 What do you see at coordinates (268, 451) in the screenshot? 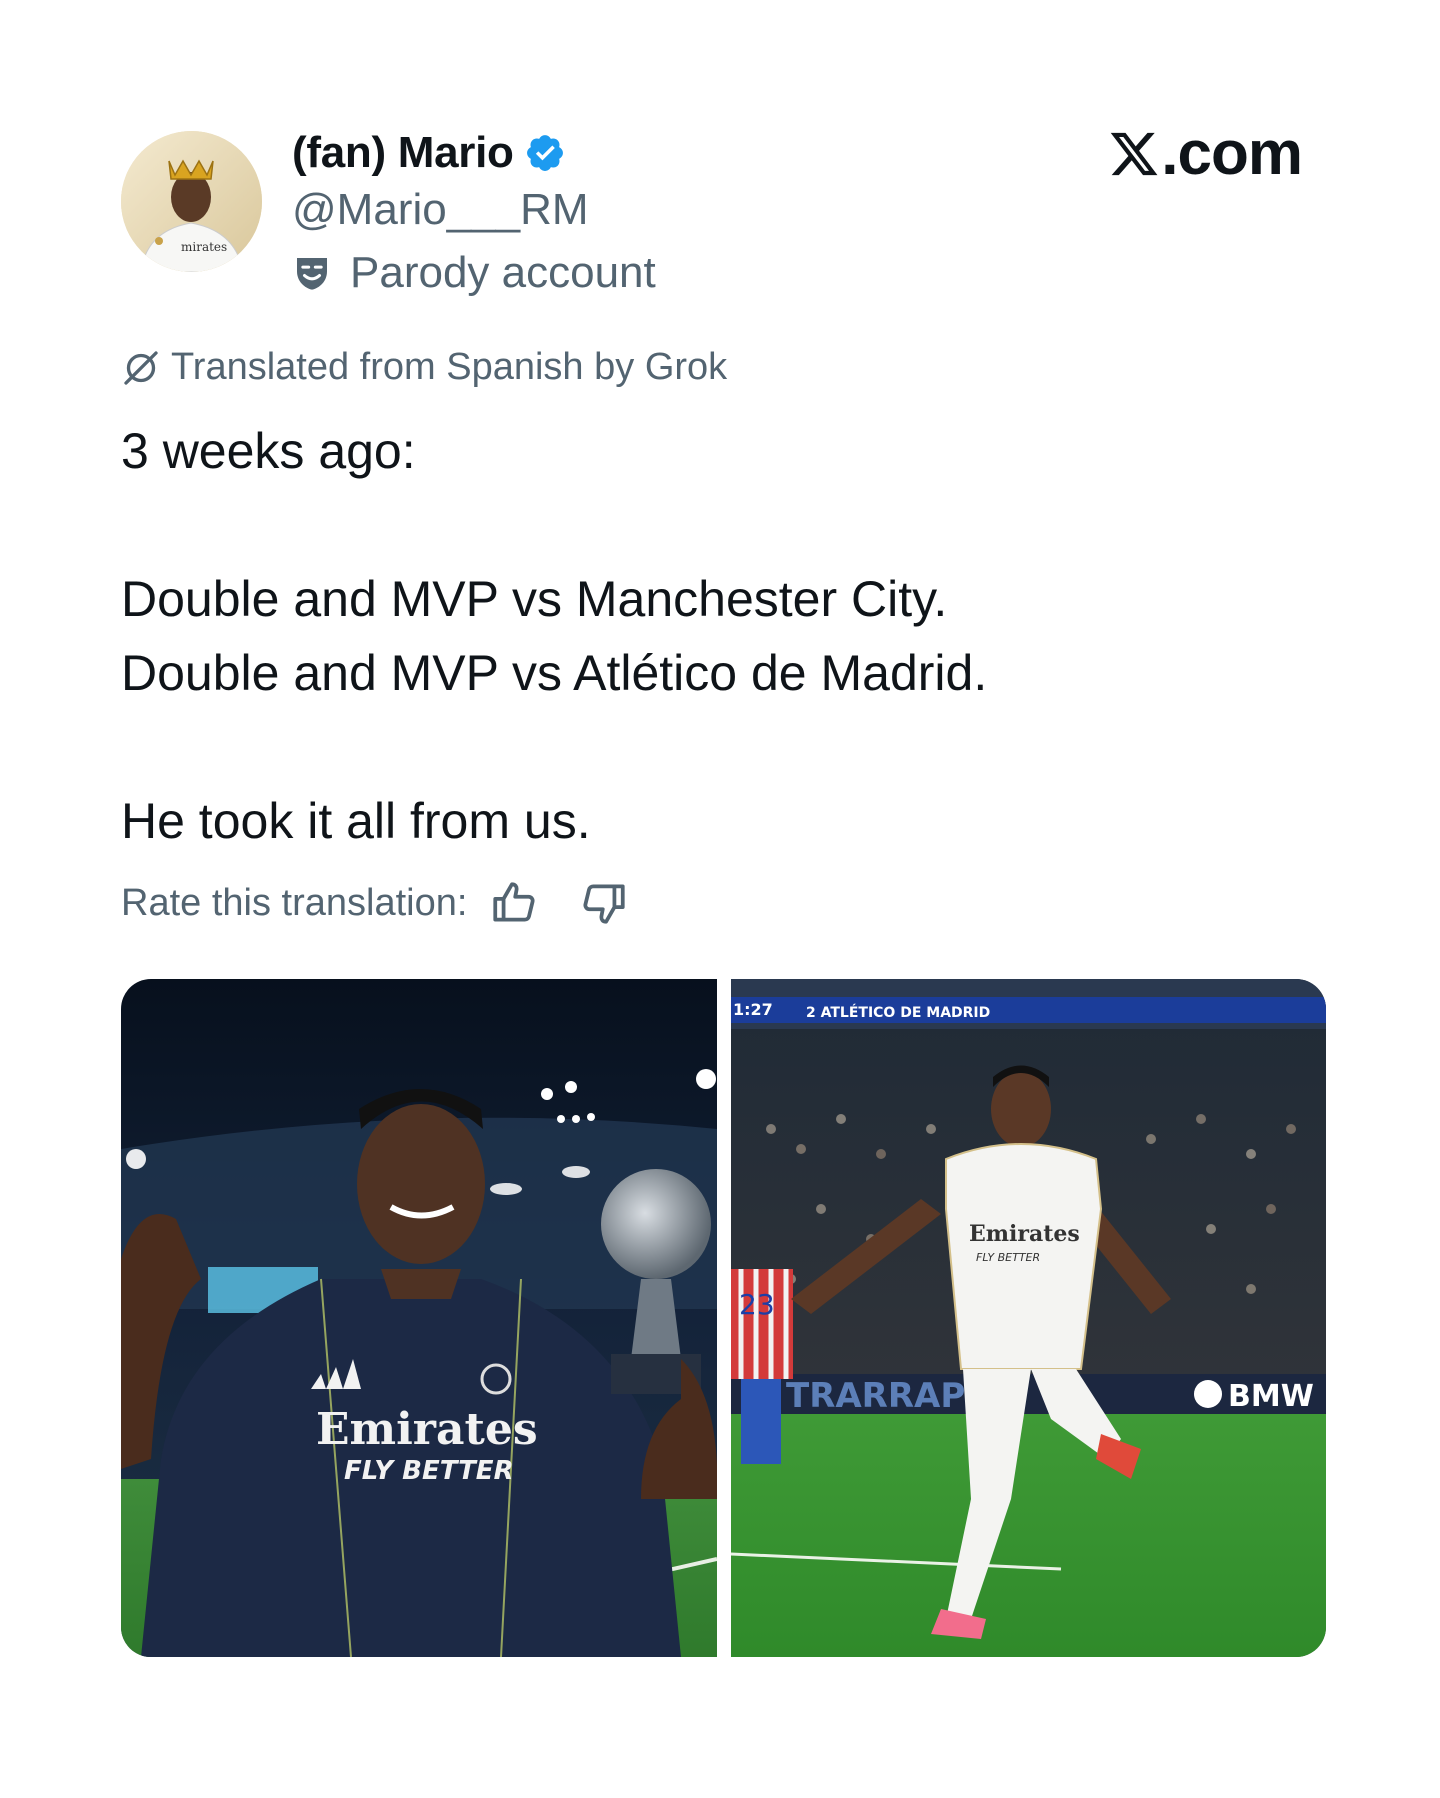
I see `tweet-line: 3 weeks ago:` at bounding box center [268, 451].